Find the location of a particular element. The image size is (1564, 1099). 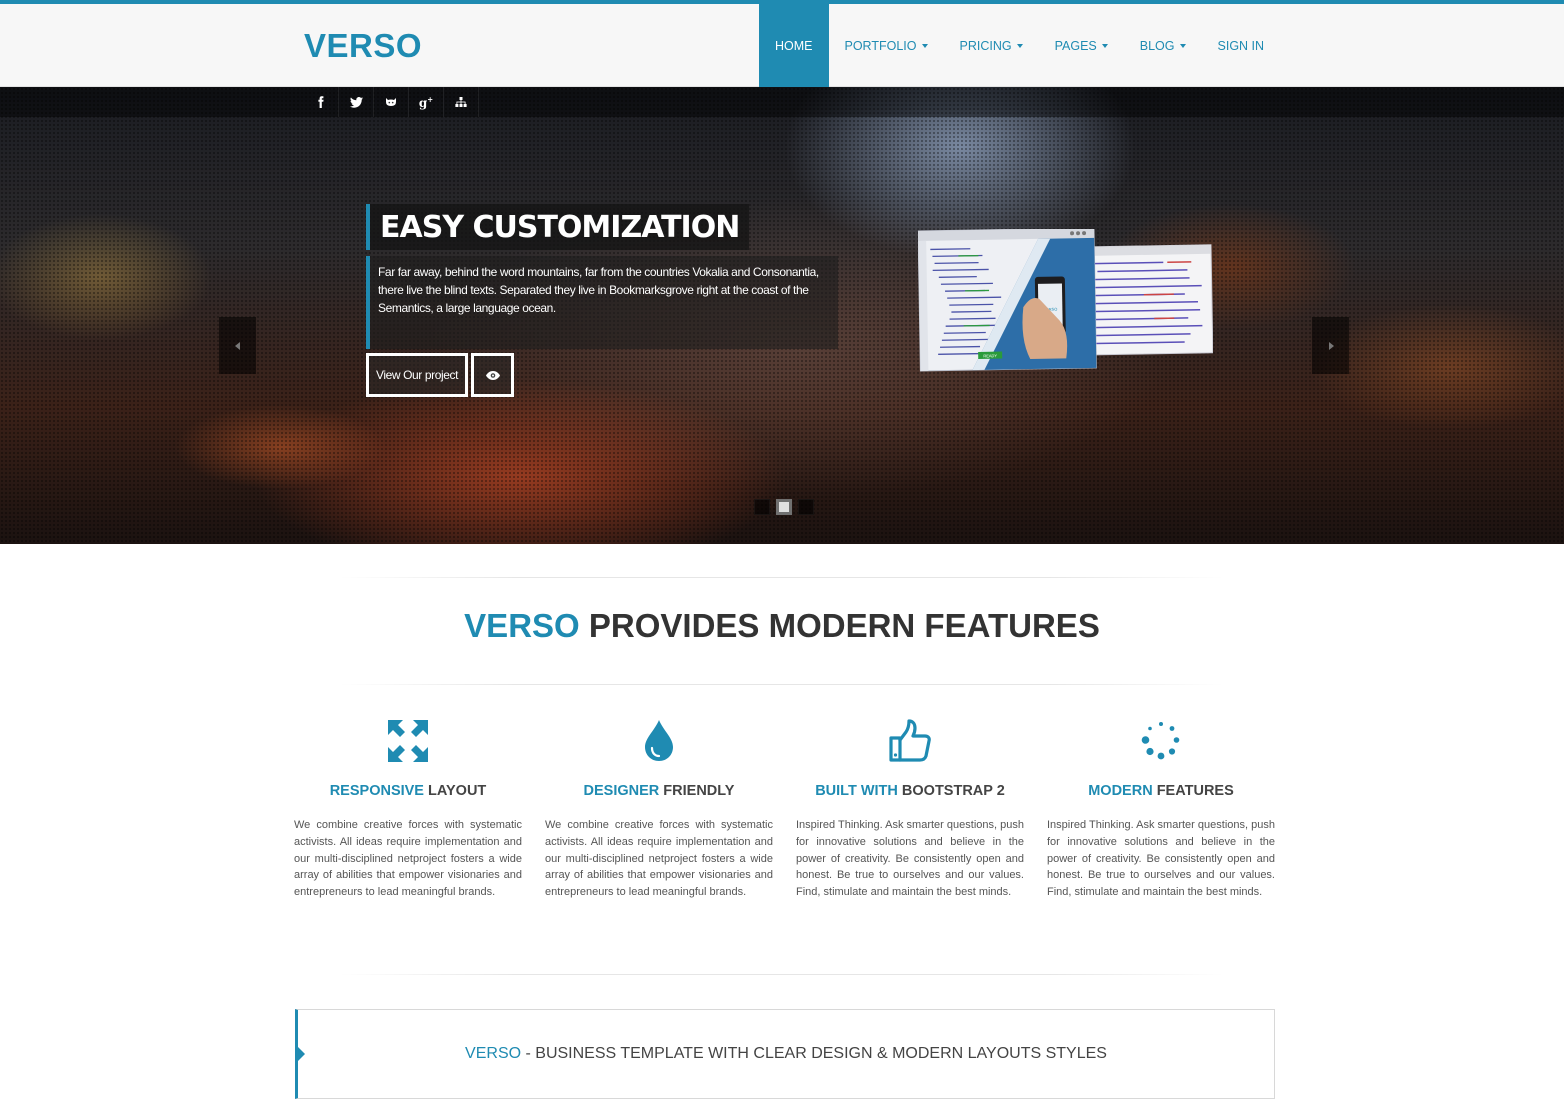

nav-item-home: HOME is located at coordinates (794, 45).